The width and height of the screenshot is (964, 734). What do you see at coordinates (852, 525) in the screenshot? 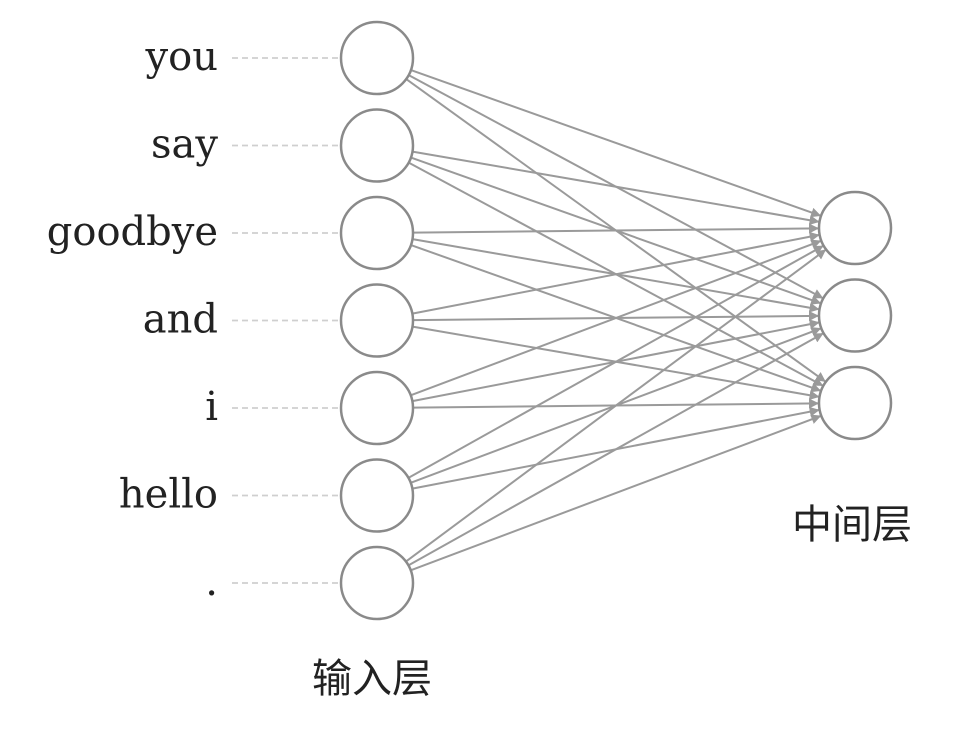
I see `hidden-layer-label: 中间层` at bounding box center [852, 525].